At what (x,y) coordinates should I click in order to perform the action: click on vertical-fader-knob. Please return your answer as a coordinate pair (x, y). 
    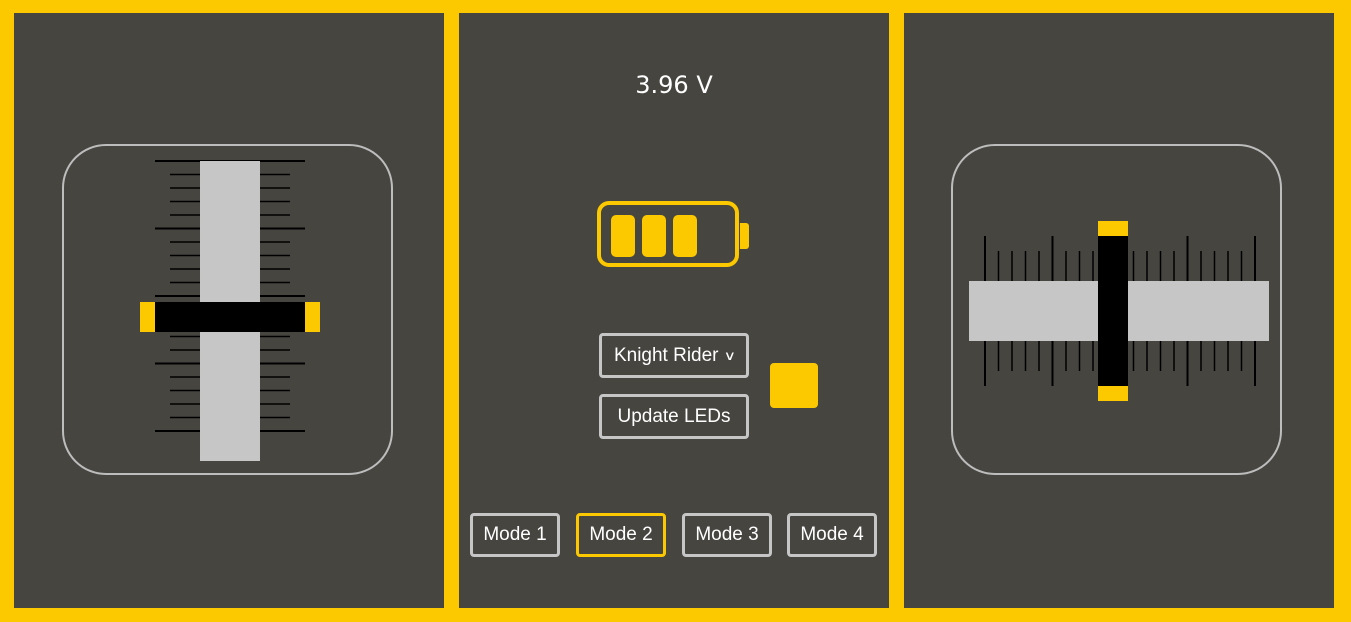
    Looking at the image, I should click on (230, 317).